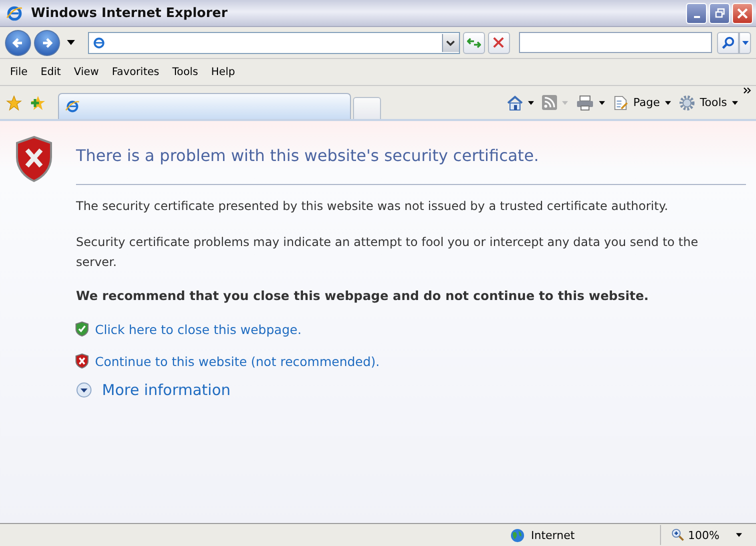  Describe the element at coordinates (363, 295) in the screenshot. I see `recommendation-text: We recommend that you close this webpage and do not continue to this website.` at that location.